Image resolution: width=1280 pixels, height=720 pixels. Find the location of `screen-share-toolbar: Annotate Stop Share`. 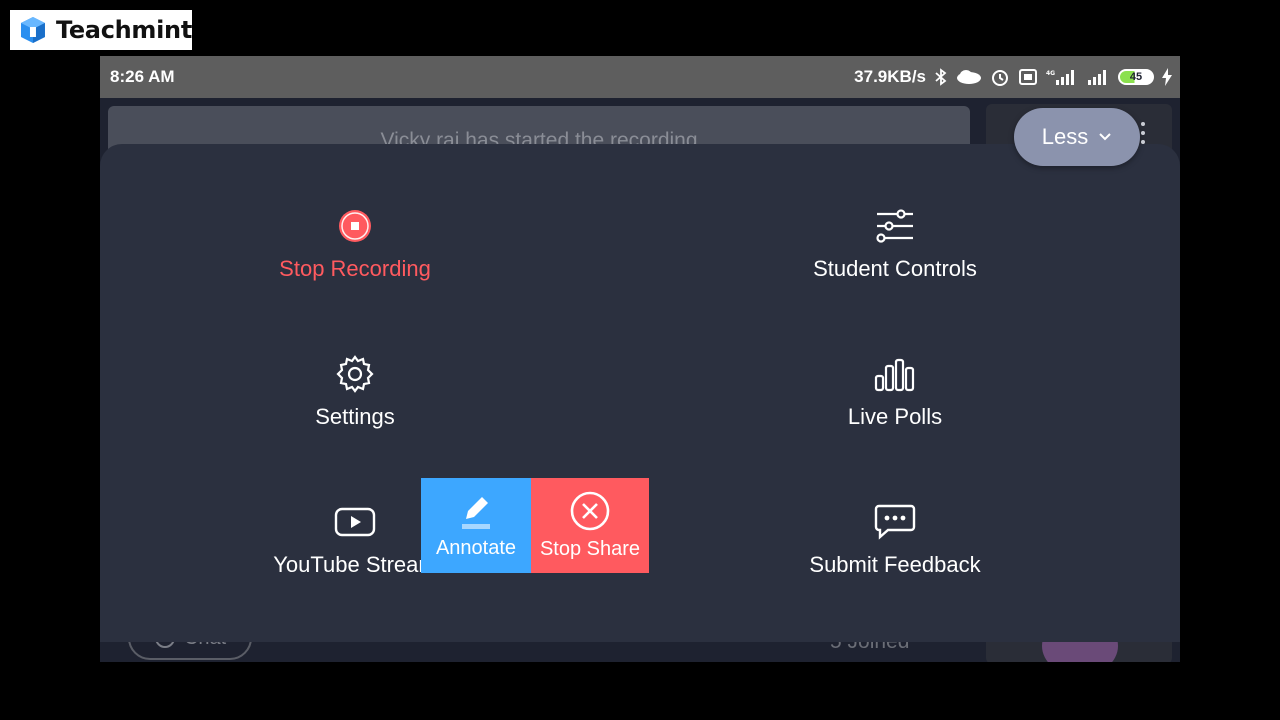

screen-share-toolbar: Annotate Stop Share is located at coordinates (535, 525).